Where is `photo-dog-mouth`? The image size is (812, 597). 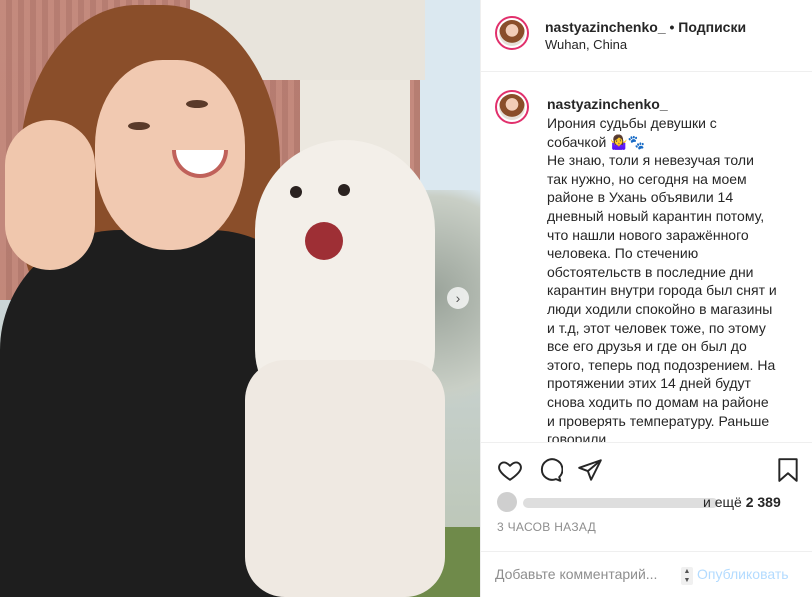 photo-dog-mouth is located at coordinates (324, 241).